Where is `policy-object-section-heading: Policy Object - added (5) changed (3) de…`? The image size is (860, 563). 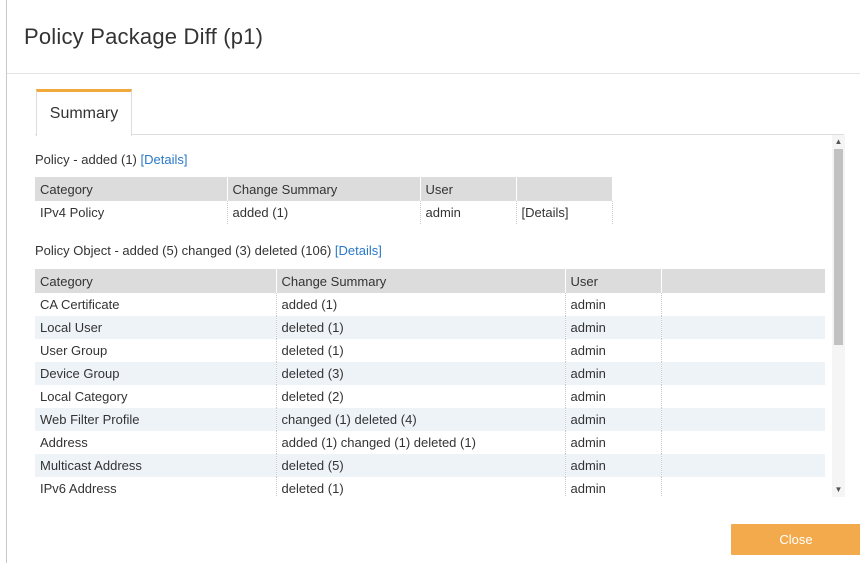 policy-object-section-heading: Policy Object - added (5) changed (3) de… is located at coordinates (208, 250).